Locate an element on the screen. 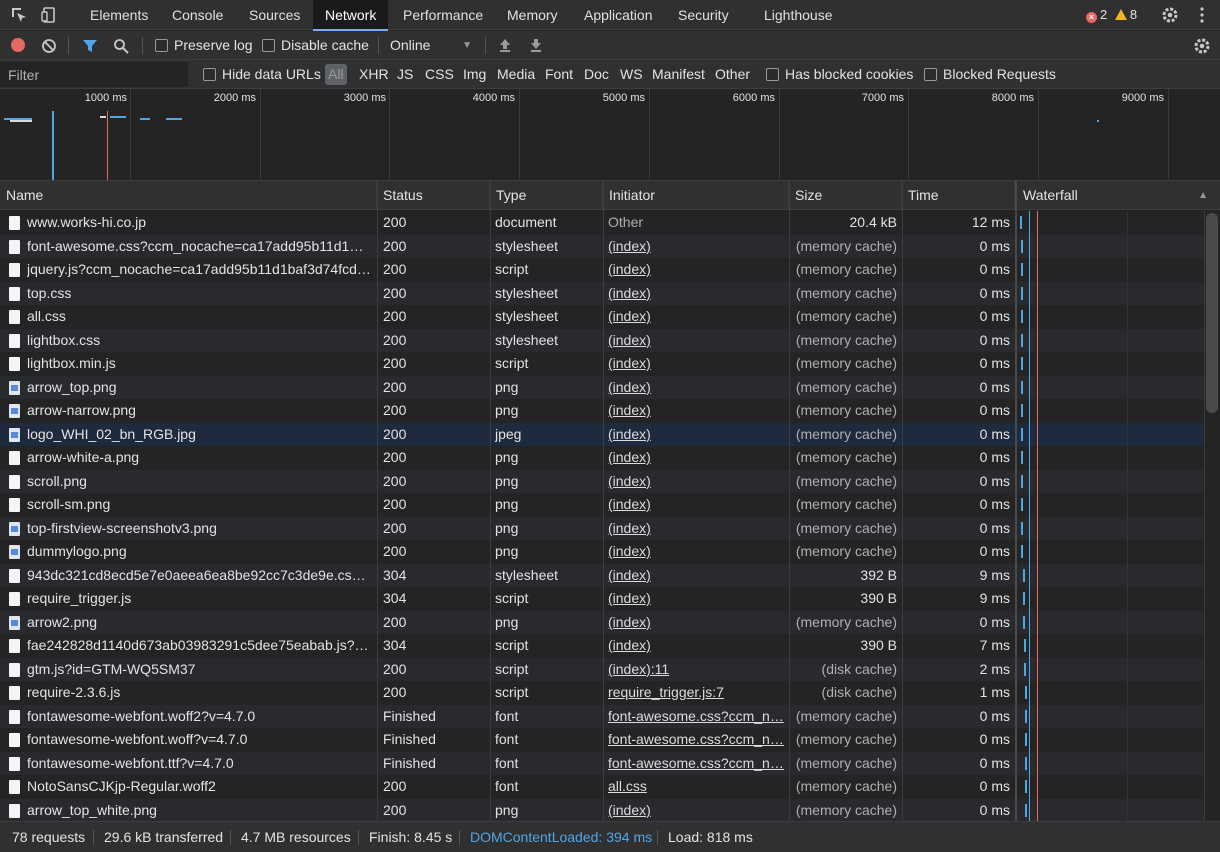 The width and height of the screenshot is (1220, 852). filter-type-css: CSS is located at coordinates (439, 74).